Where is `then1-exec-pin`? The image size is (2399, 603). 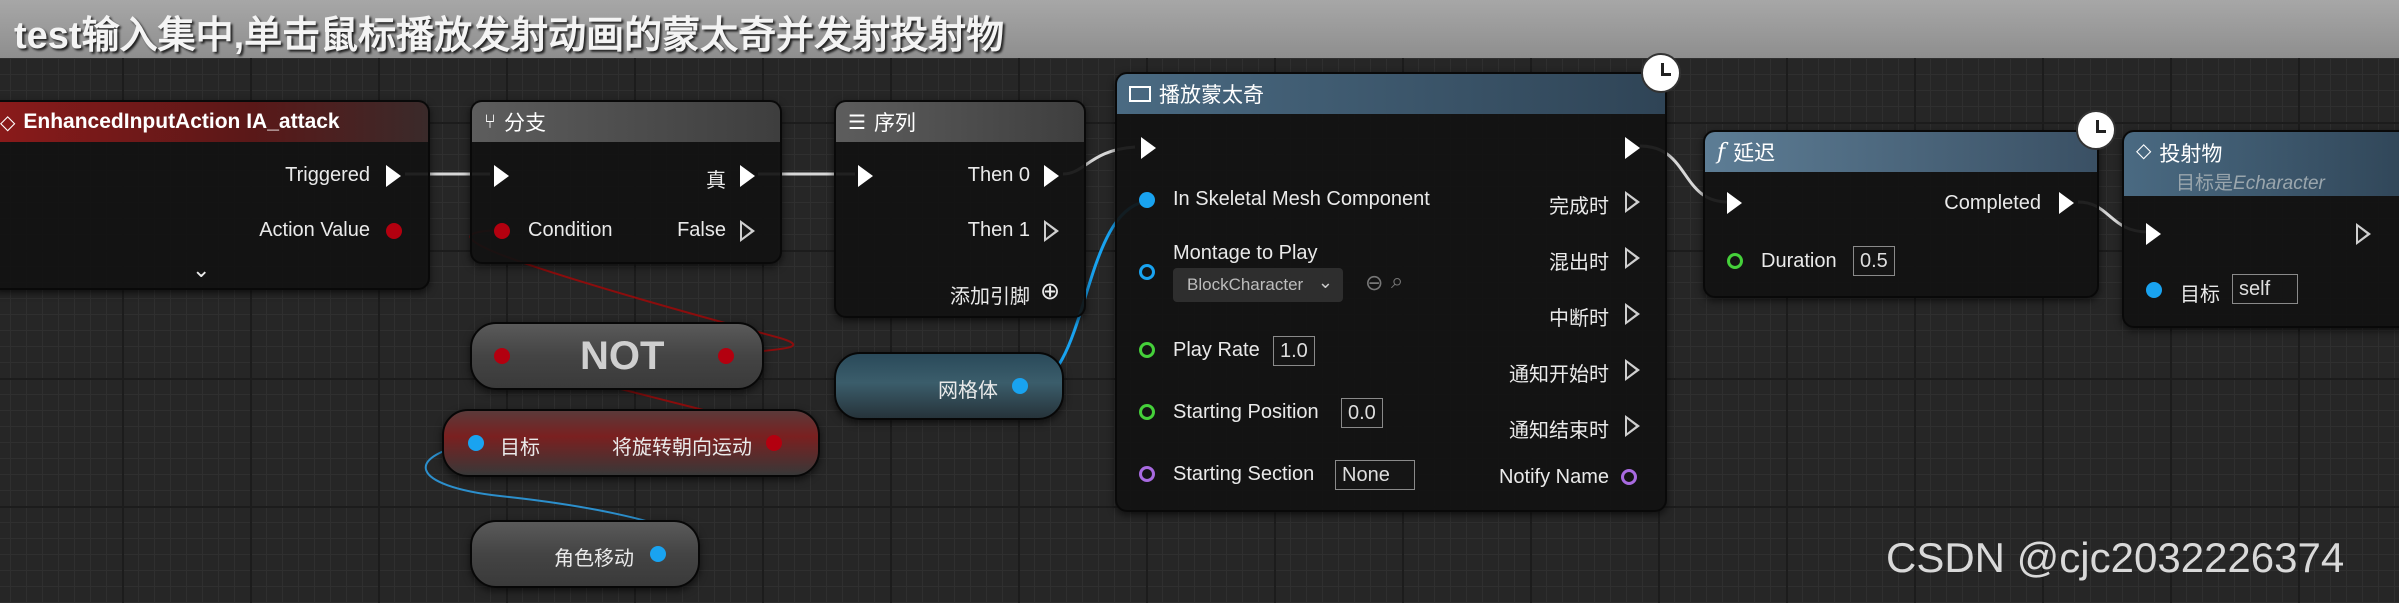
then1-exec-pin is located at coordinates (1051, 231).